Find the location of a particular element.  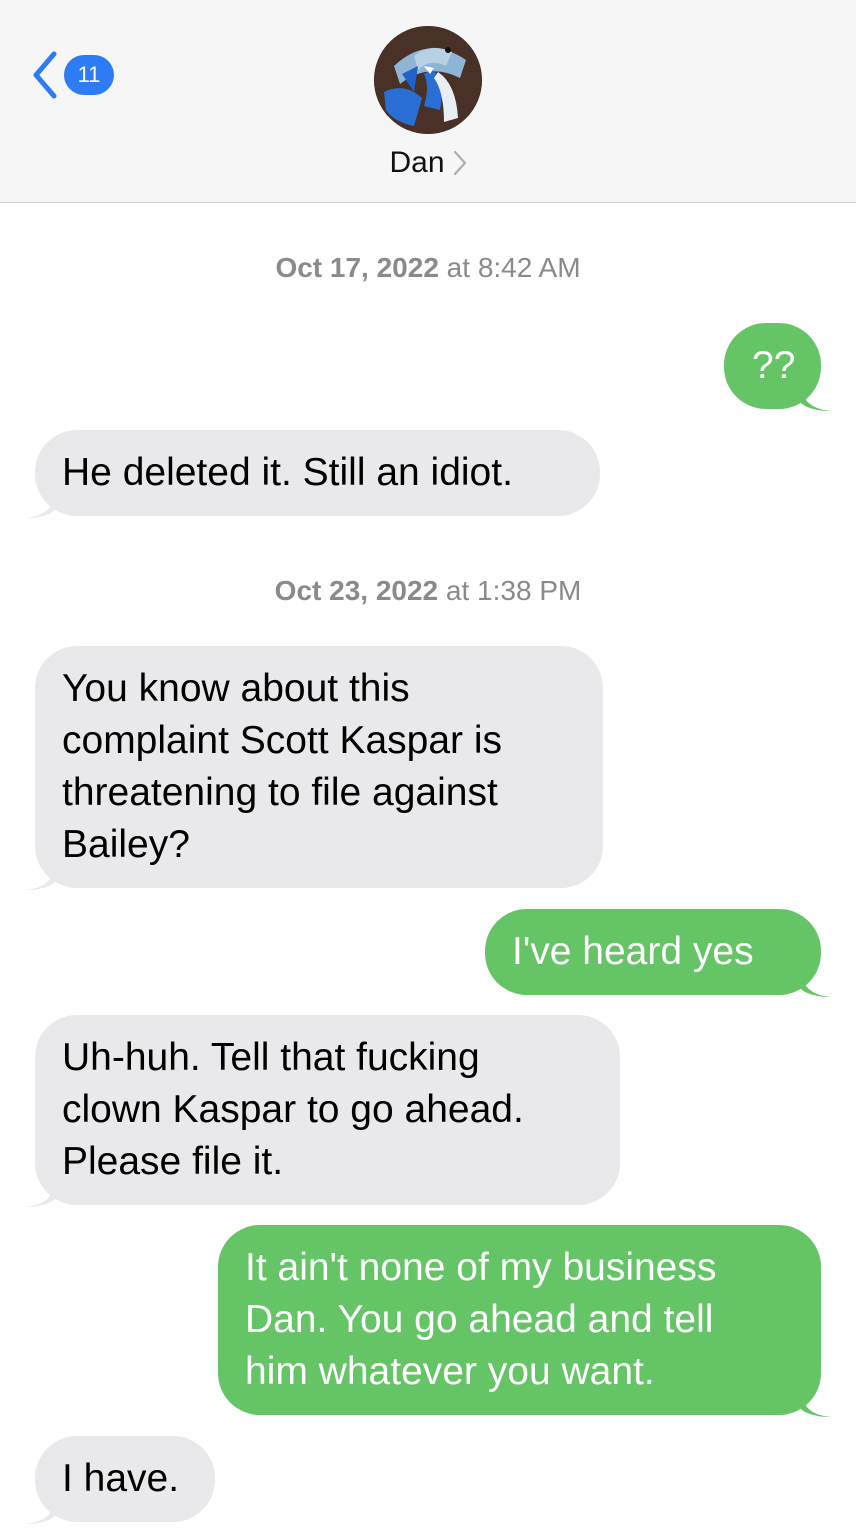

message-text-line: complaint Scott Kaspar is is located at coordinates (282, 740).